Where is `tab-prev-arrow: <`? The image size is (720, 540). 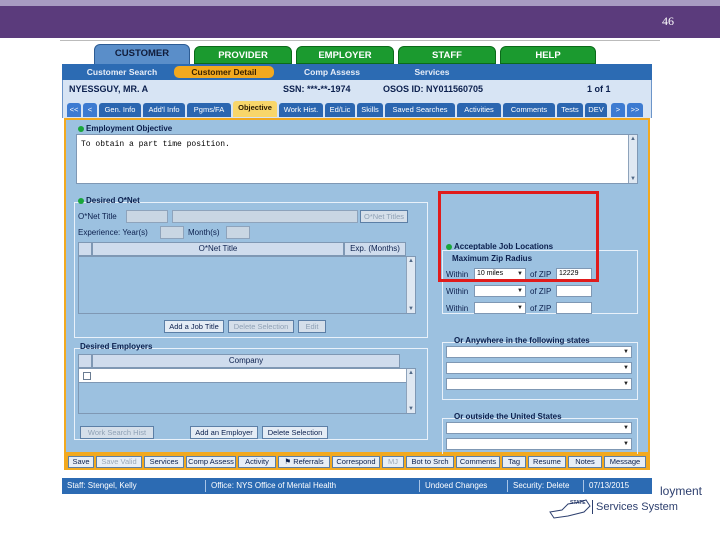
tab-prev-arrow: < is located at coordinates (90, 110).